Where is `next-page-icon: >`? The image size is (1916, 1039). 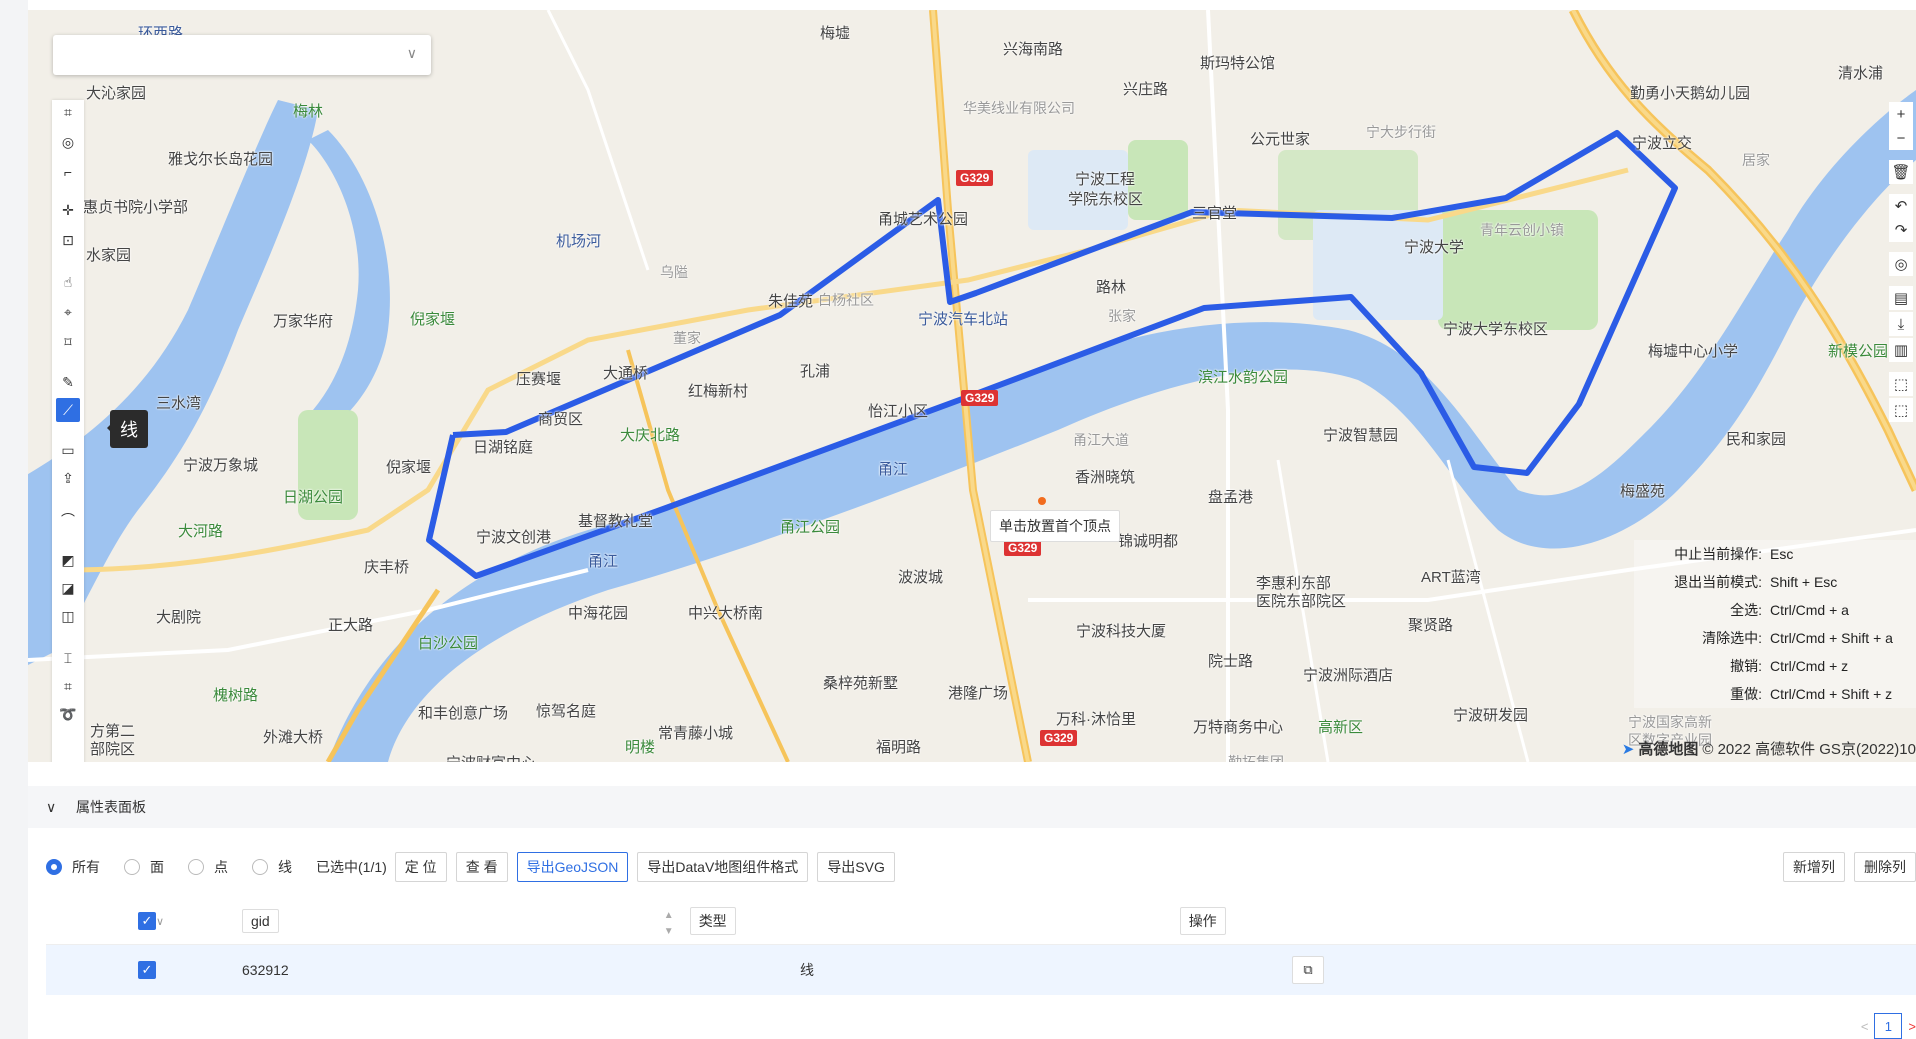 next-page-icon: > is located at coordinates (1912, 1026).